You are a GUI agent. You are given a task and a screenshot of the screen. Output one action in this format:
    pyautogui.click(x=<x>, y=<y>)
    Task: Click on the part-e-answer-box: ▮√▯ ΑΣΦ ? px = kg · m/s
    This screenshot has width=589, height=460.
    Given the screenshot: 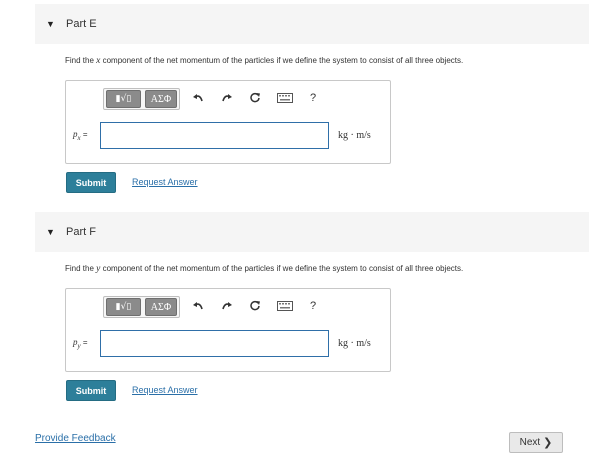 What is the action you would take?
    pyautogui.click(x=228, y=122)
    